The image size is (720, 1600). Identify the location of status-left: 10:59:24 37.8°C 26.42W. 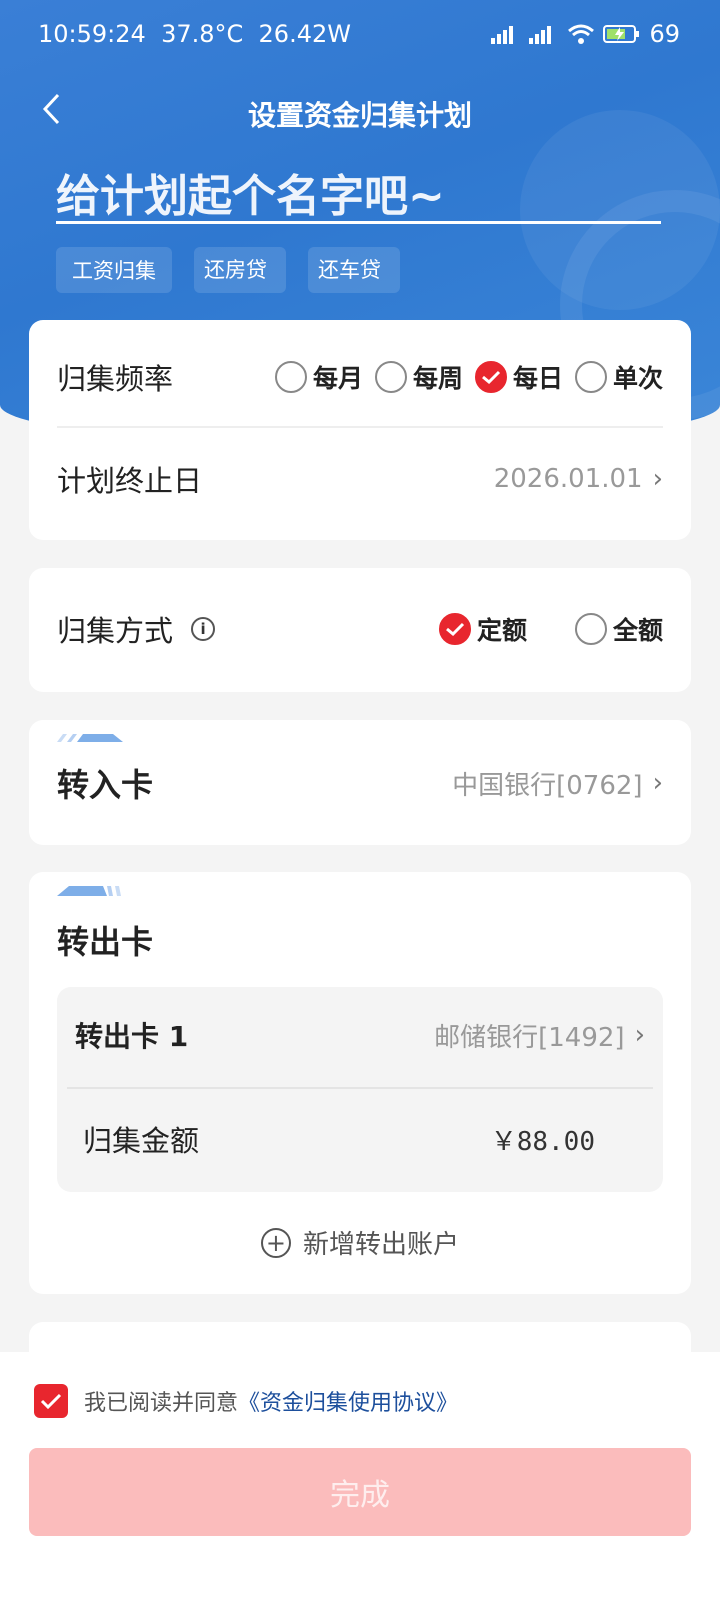
(194, 34).